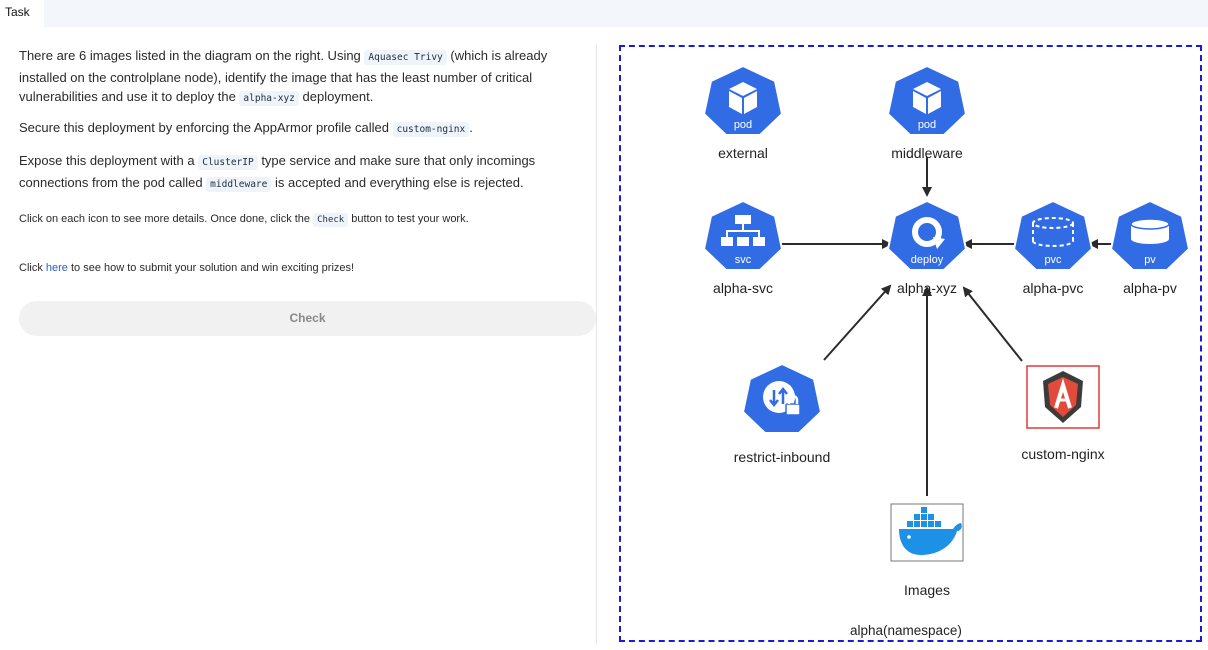 Image resolution: width=1208 pixels, height=650 pixels. What do you see at coordinates (927, 590) in the screenshot?
I see `node-label: Images` at bounding box center [927, 590].